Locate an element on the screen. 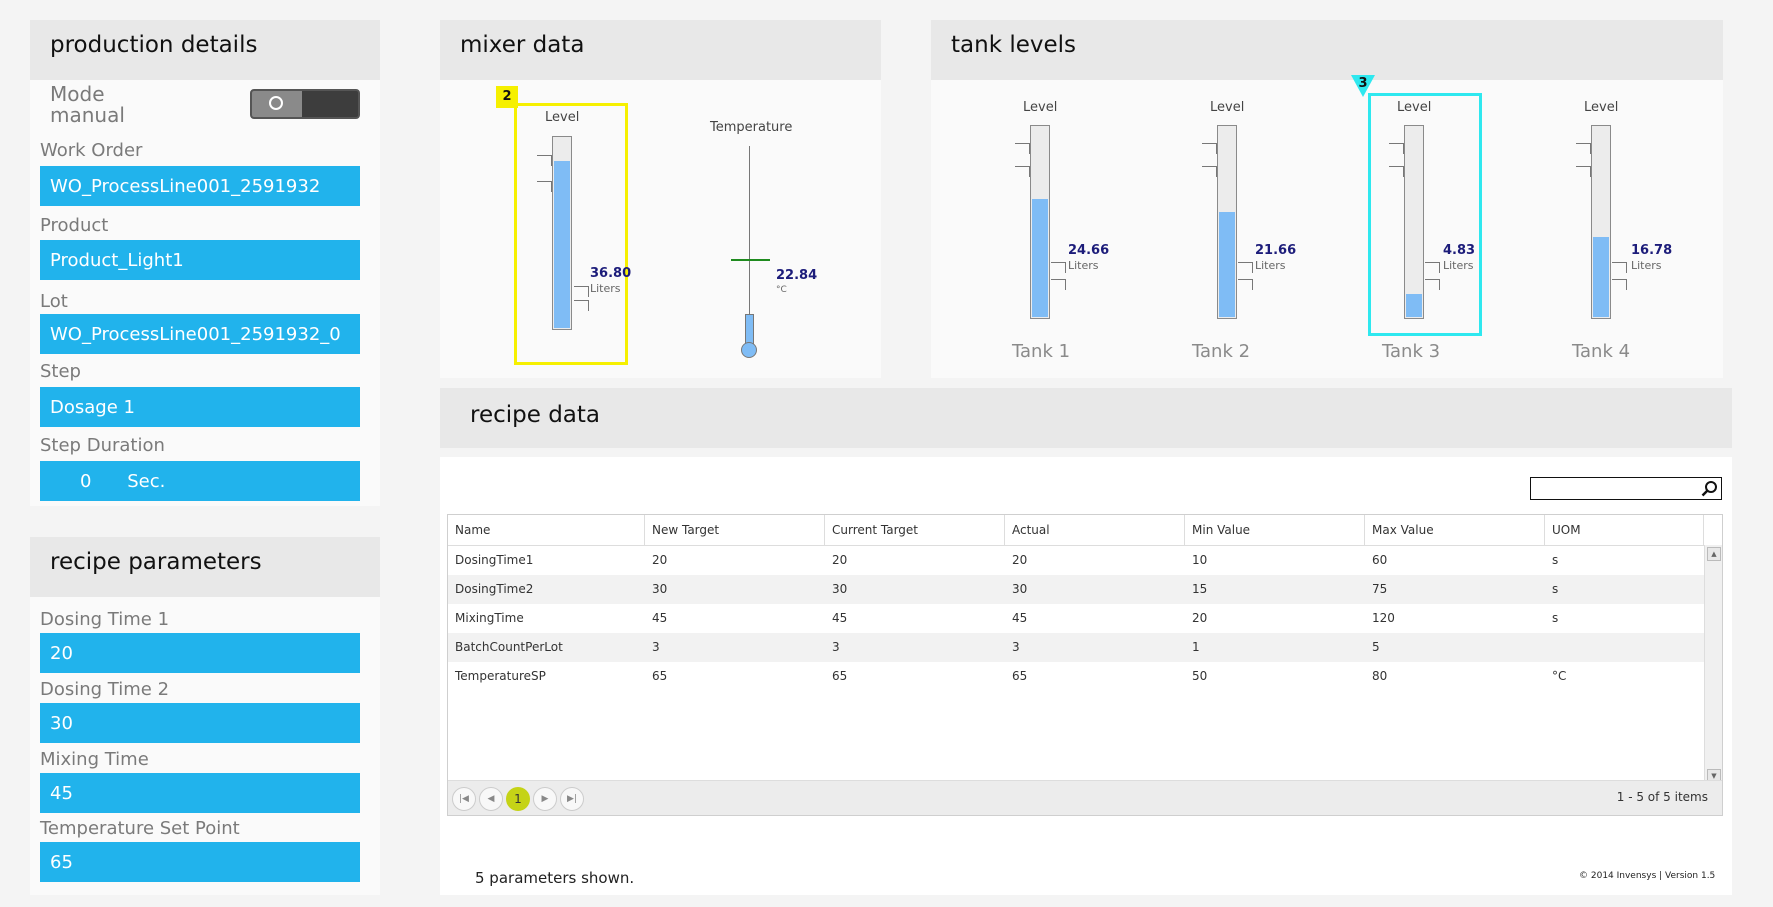  production-details-title: production details is located at coordinates (154, 45).